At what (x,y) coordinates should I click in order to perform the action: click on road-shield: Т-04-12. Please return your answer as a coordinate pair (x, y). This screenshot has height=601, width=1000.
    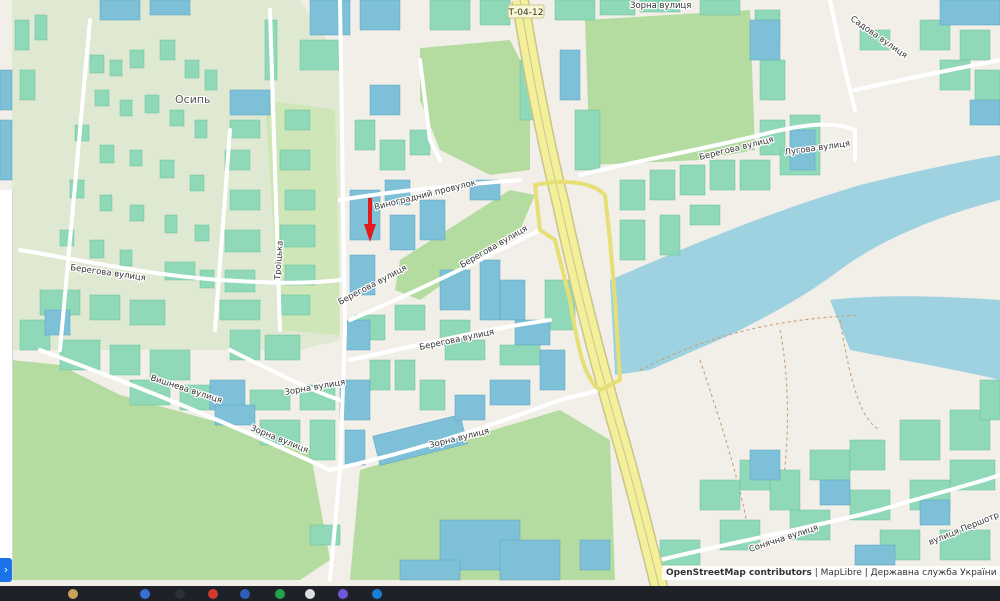
    Looking at the image, I should click on (526, 11).